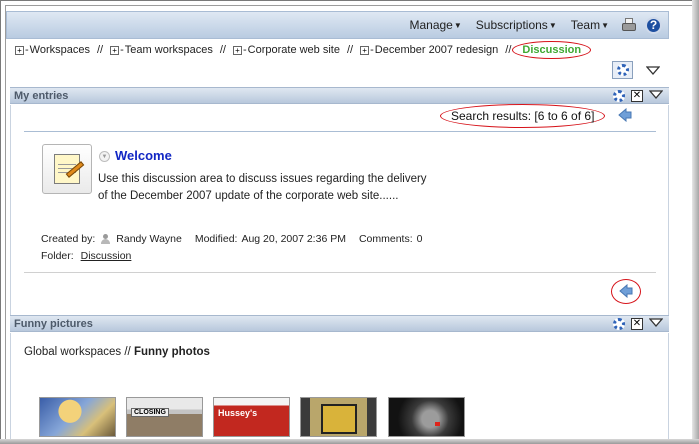 The image size is (699, 444). Describe the element at coordinates (169, 50) in the screenshot. I see `breadcrumb-label: Team workspaces` at that location.